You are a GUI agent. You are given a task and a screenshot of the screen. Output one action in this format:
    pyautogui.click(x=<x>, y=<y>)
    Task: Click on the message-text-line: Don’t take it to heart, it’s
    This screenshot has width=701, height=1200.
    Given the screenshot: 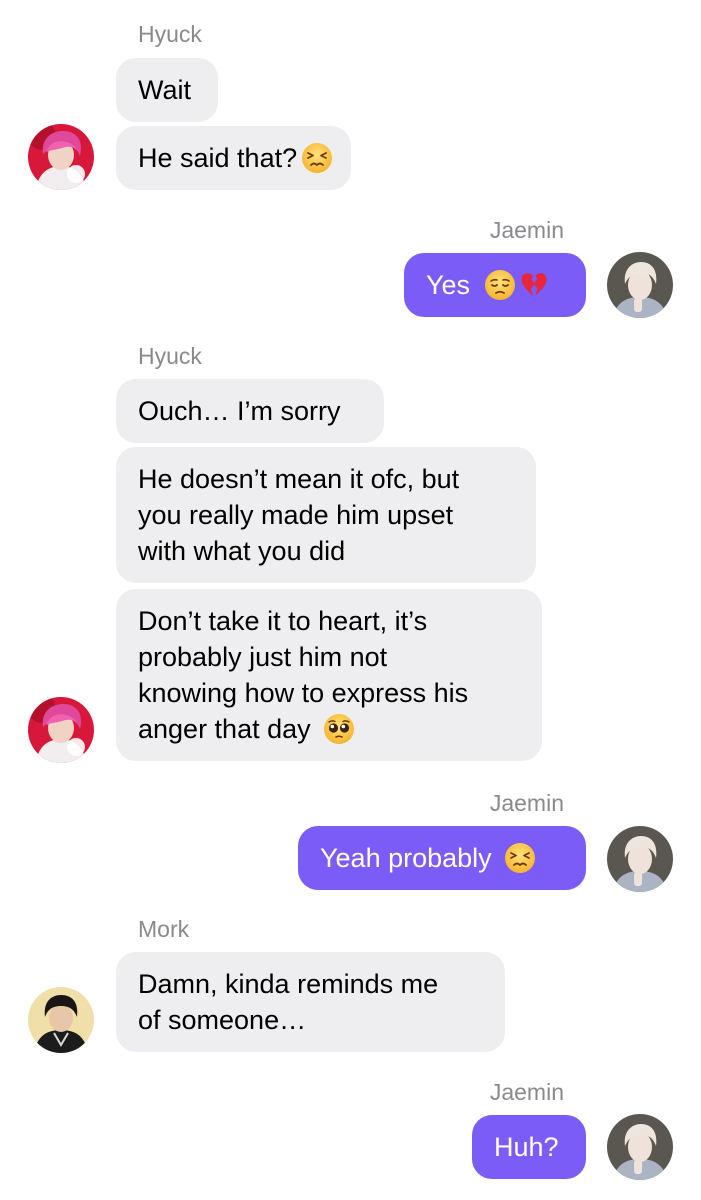 What is the action you would take?
    pyautogui.click(x=283, y=621)
    